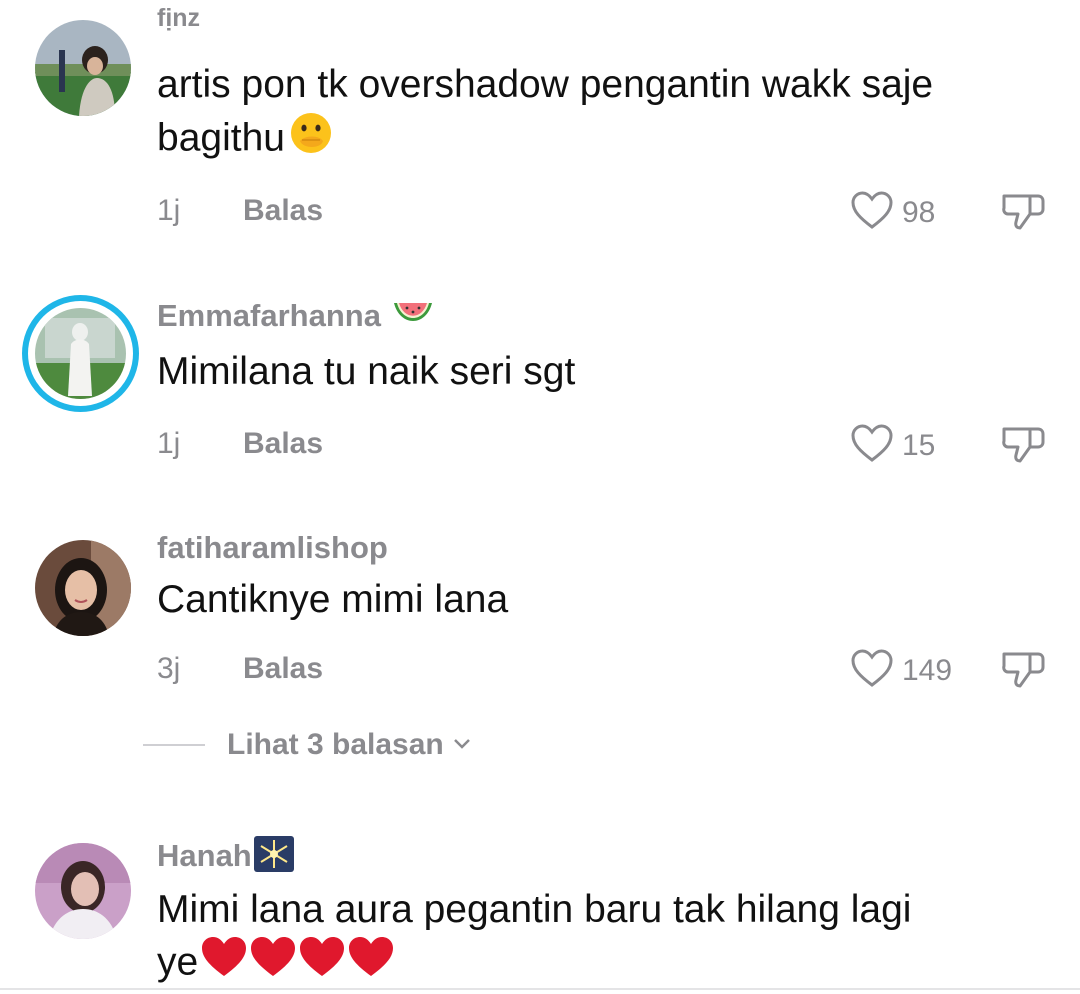 This screenshot has width=1080, height=994. I want to click on like-button: 98, so click(892, 212).